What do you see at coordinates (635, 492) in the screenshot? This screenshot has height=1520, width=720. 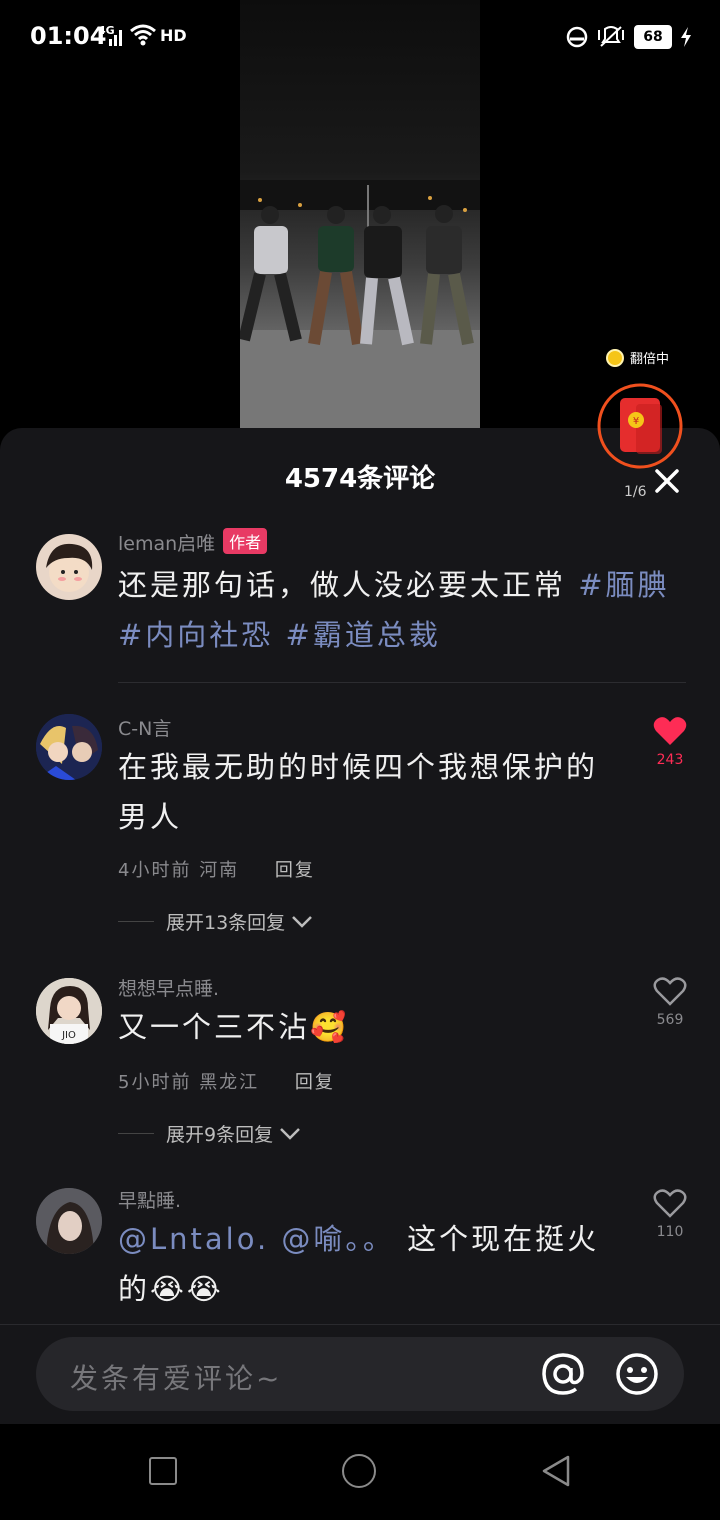 I see `red-packet-progress: 1/6` at bounding box center [635, 492].